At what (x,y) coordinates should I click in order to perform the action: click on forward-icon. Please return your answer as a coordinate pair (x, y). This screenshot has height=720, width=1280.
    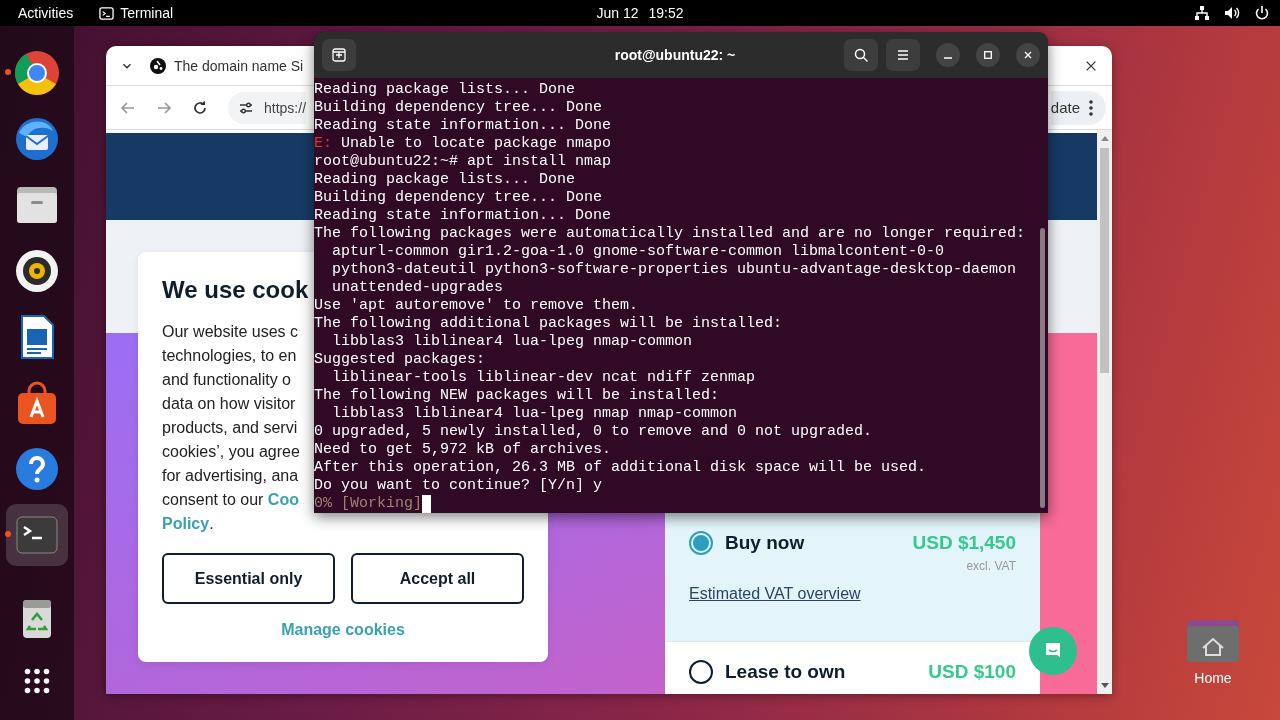
    Looking at the image, I should click on (164, 107).